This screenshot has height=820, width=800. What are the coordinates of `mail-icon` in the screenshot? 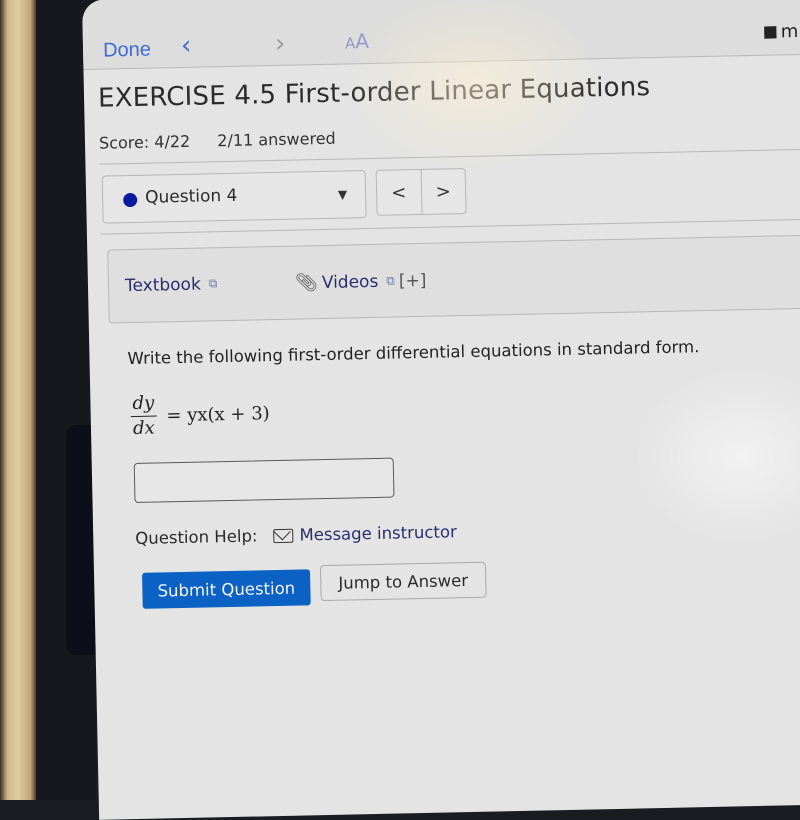 It's located at (283, 535).